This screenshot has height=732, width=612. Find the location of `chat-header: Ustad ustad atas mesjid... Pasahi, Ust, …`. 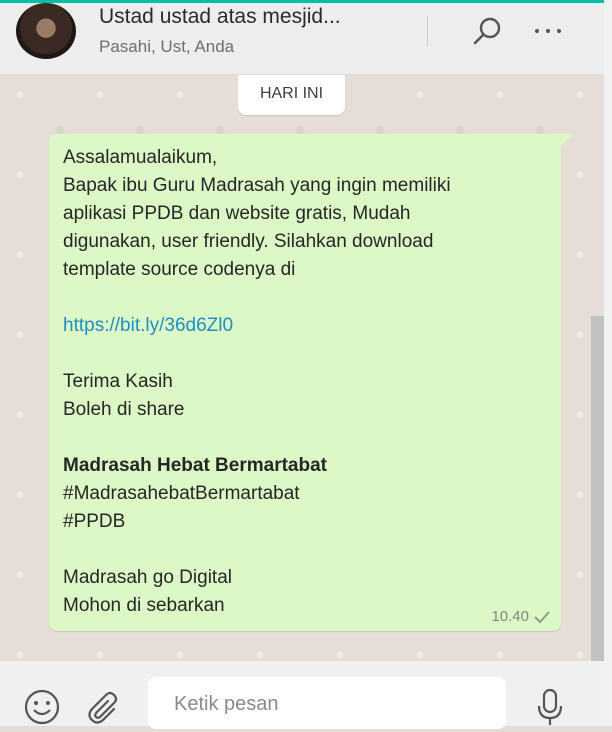

chat-header: Ustad ustad atas mesjid... Pasahi, Ust, … is located at coordinates (302, 39).